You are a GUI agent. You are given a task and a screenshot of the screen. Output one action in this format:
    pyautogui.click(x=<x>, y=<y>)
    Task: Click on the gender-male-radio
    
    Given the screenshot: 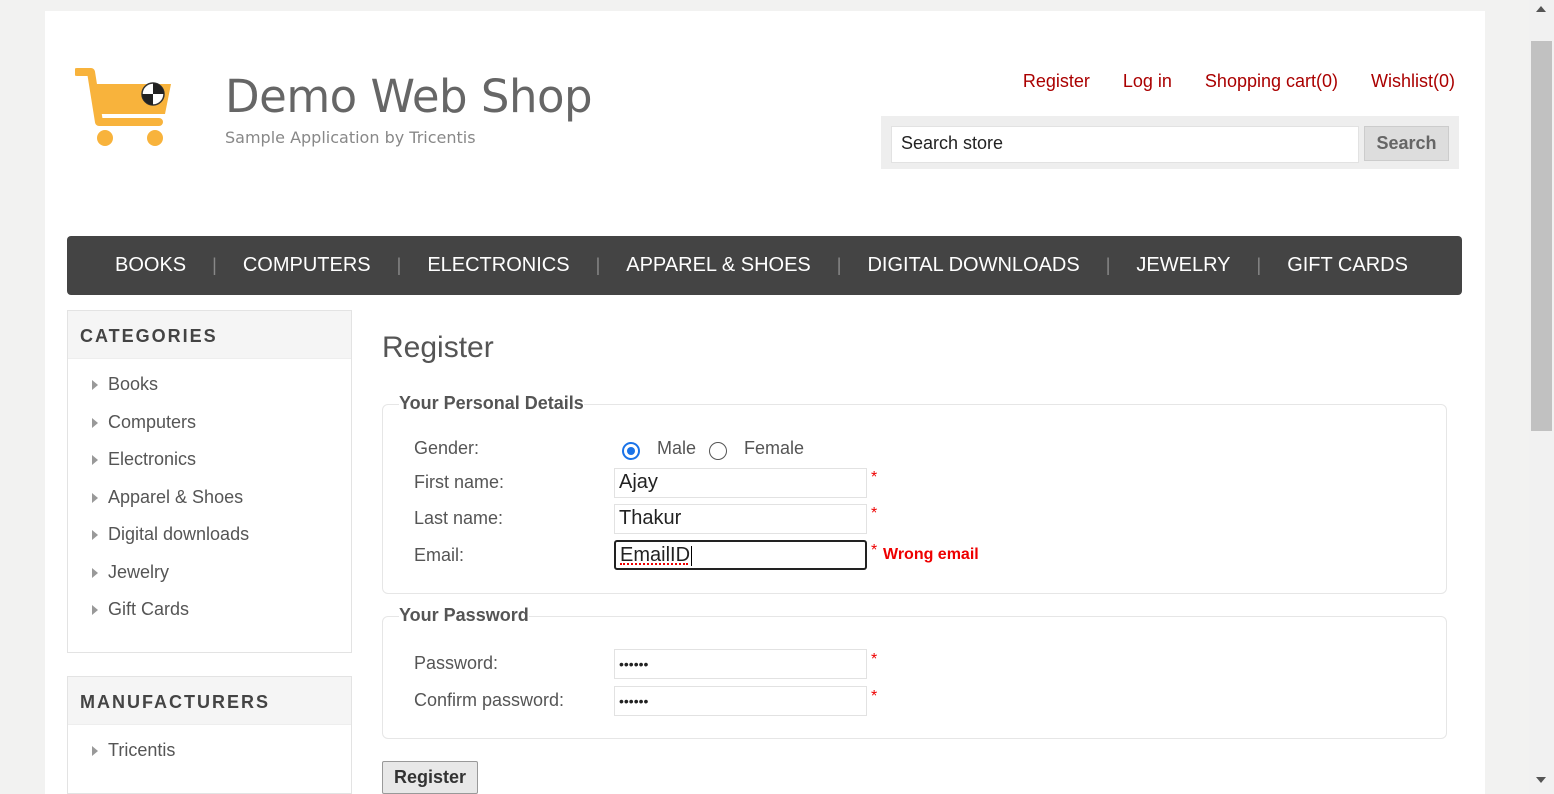 What is the action you would take?
    pyautogui.click(x=631, y=451)
    